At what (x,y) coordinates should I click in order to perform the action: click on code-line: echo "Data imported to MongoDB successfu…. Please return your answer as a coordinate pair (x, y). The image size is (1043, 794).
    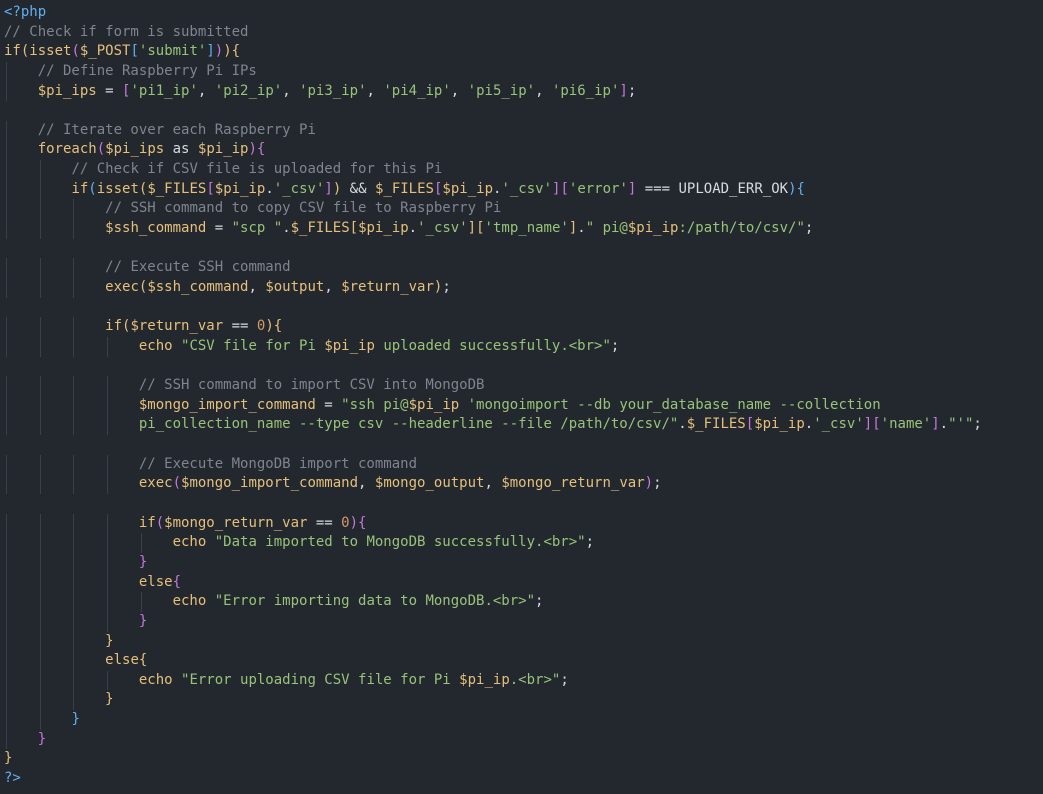
    Looking at the image, I should click on (521, 543).